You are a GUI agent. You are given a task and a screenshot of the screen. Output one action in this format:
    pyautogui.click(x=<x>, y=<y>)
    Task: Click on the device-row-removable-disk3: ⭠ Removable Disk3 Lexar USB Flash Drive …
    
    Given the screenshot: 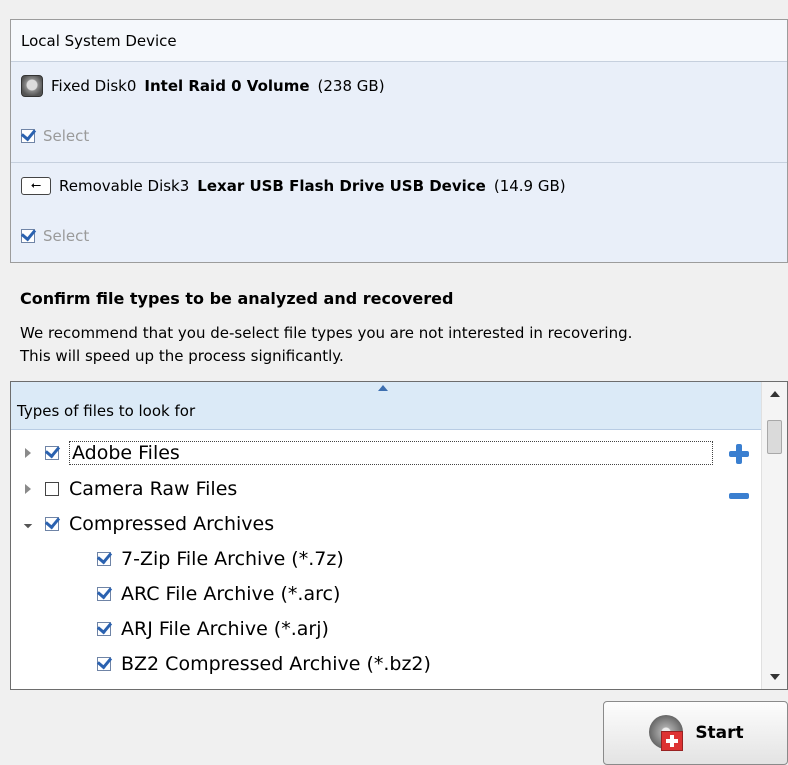 What is the action you would take?
    pyautogui.click(x=399, y=186)
    